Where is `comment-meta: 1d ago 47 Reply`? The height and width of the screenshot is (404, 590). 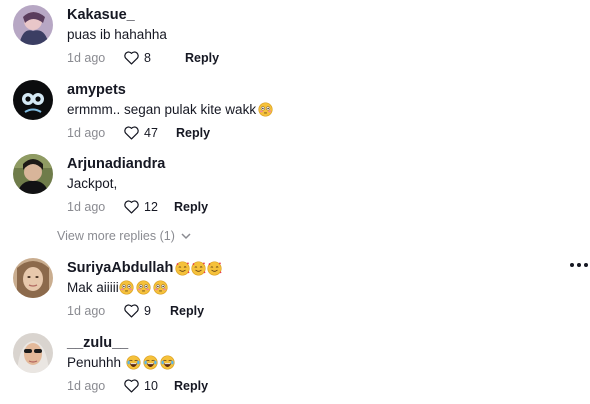
comment-meta: 1d ago 47 Reply is located at coordinates (138, 132).